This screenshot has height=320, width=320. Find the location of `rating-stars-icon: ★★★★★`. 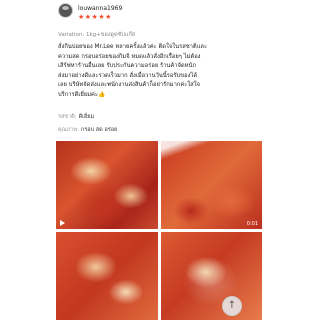

rating-stars-icon: ★★★★★ is located at coordinates (95, 17).